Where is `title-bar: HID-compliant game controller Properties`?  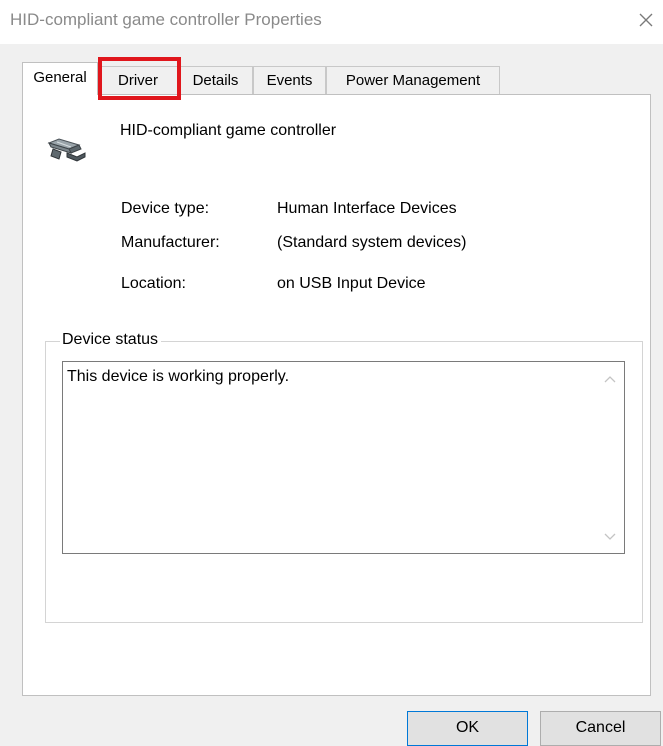 title-bar: HID-compliant game controller Properties is located at coordinates (331, 22).